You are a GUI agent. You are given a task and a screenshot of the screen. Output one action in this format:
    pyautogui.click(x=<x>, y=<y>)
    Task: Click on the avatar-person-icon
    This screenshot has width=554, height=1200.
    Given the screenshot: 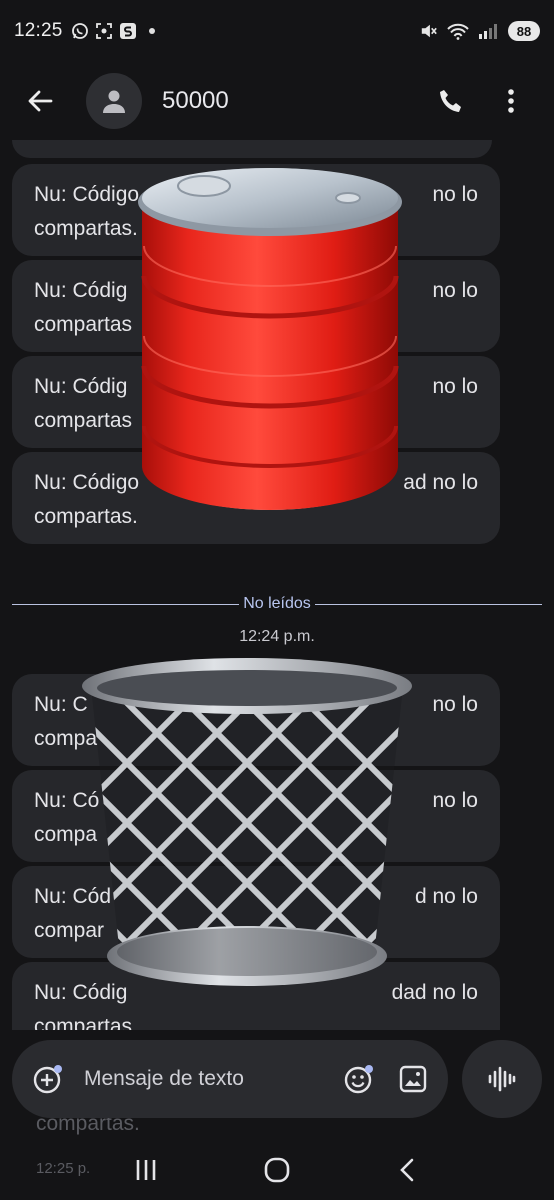 What is the action you would take?
    pyautogui.click(x=114, y=101)
    